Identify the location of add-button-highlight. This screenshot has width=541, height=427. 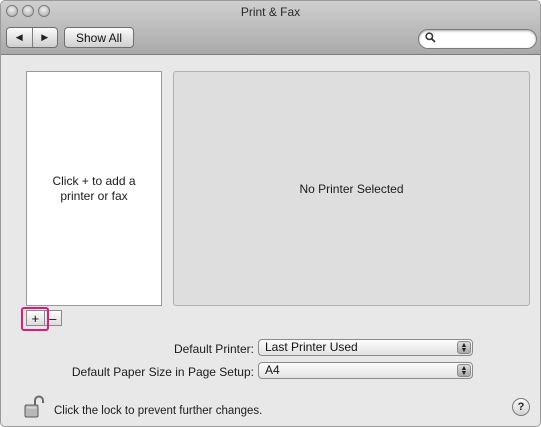
(35, 319).